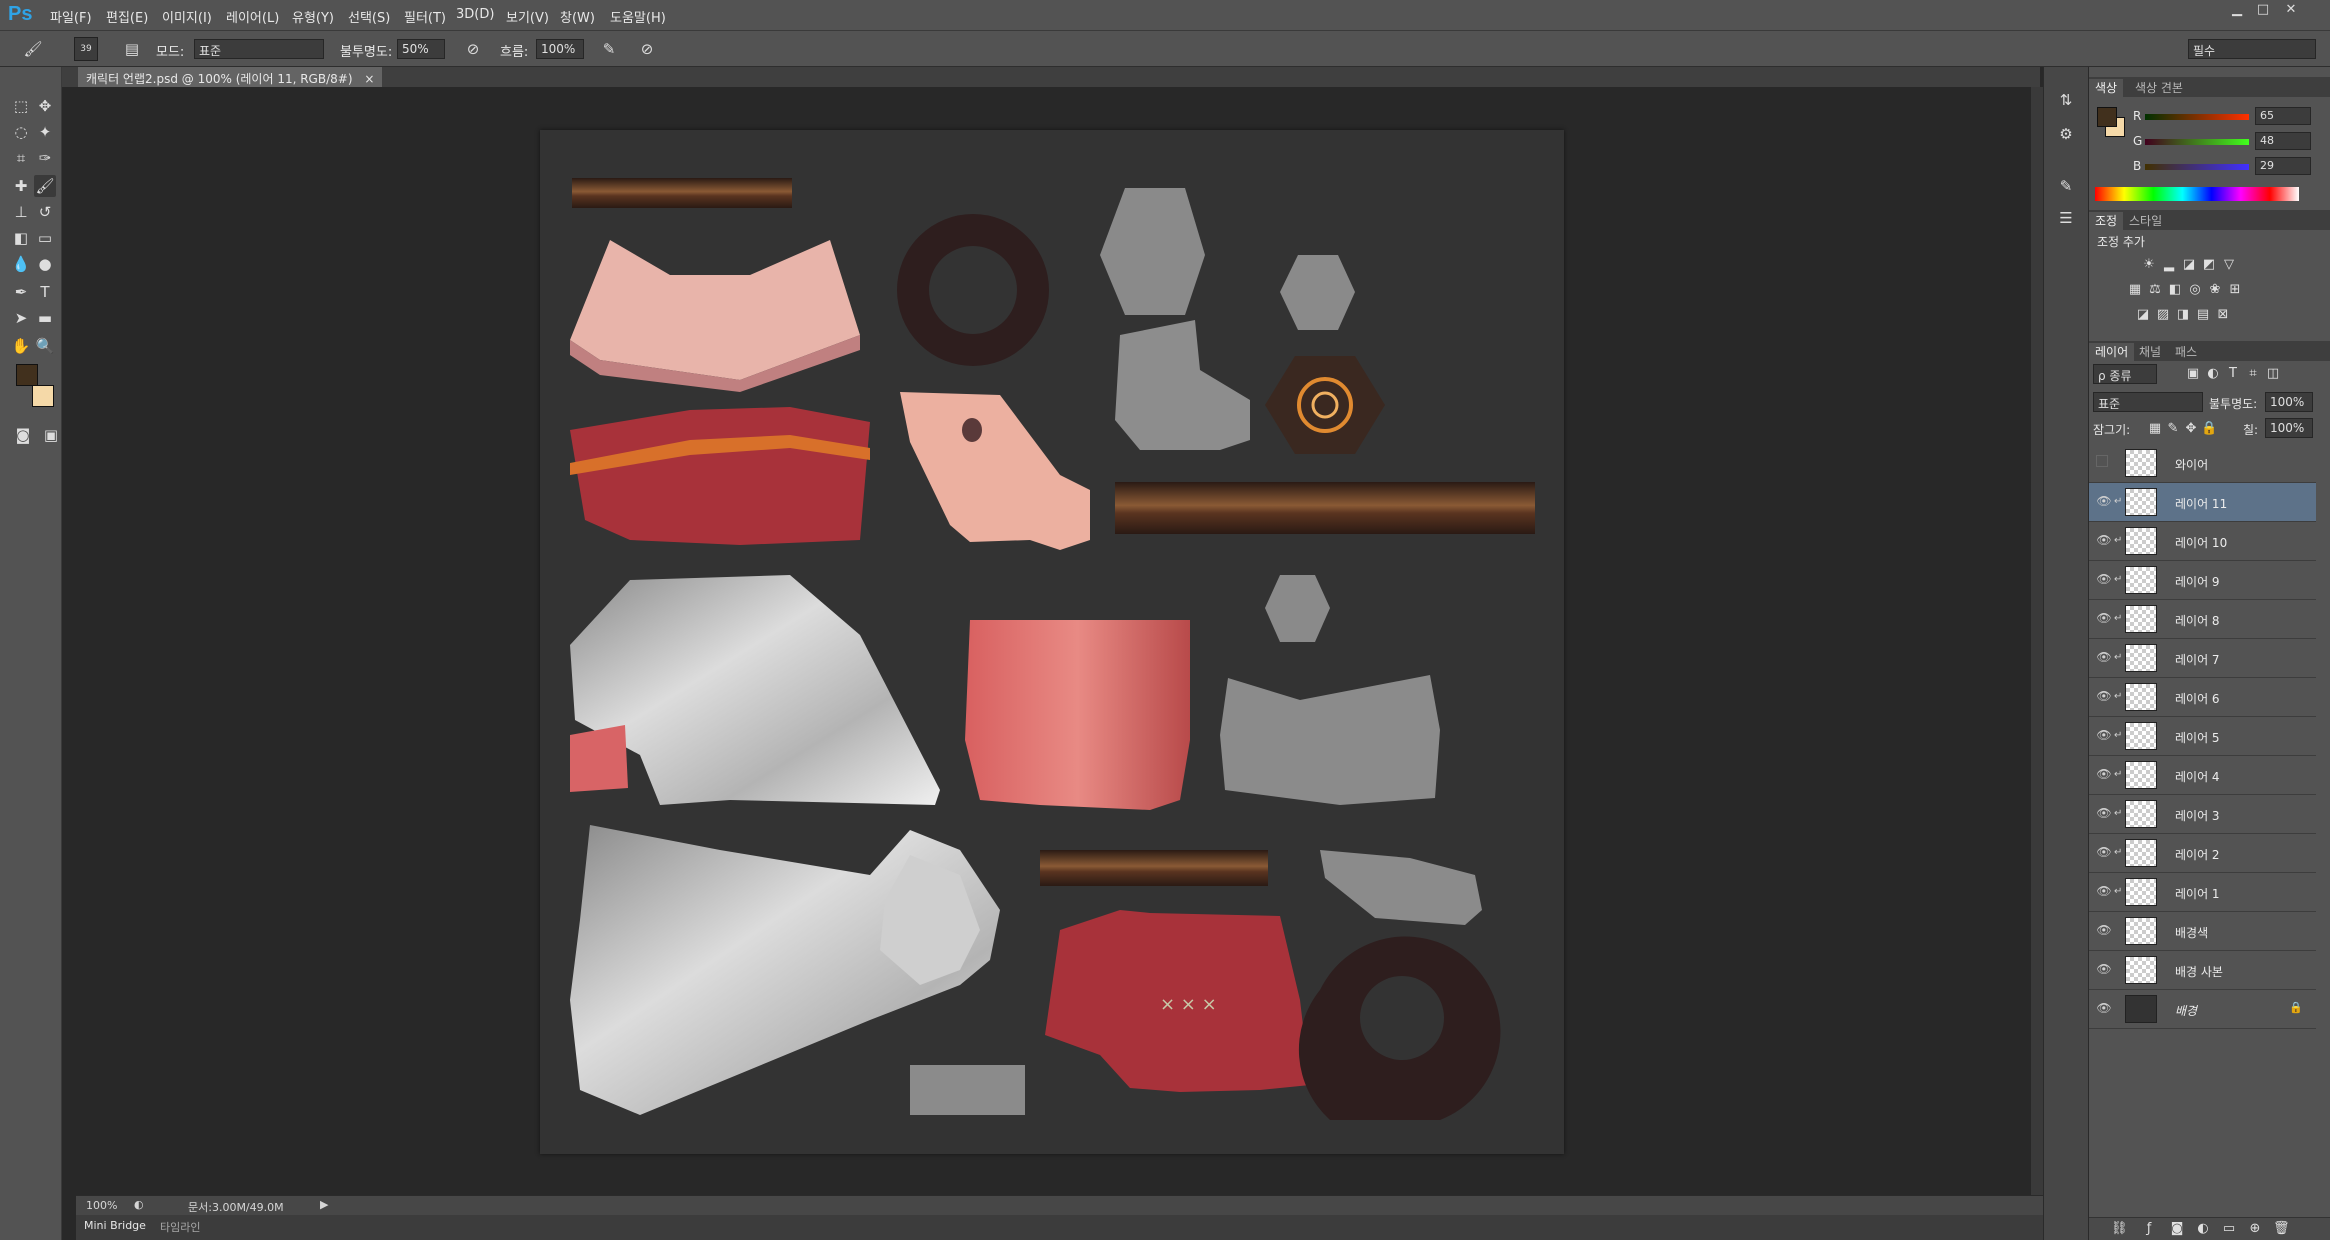 Image resolution: width=2330 pixels, height=1240 pixels. What do you see at coordinates (2202, 502) in the screenshot?
I see `layer-row: 👁 ↵ 레이어 11` at bounding box center [2202, 502].